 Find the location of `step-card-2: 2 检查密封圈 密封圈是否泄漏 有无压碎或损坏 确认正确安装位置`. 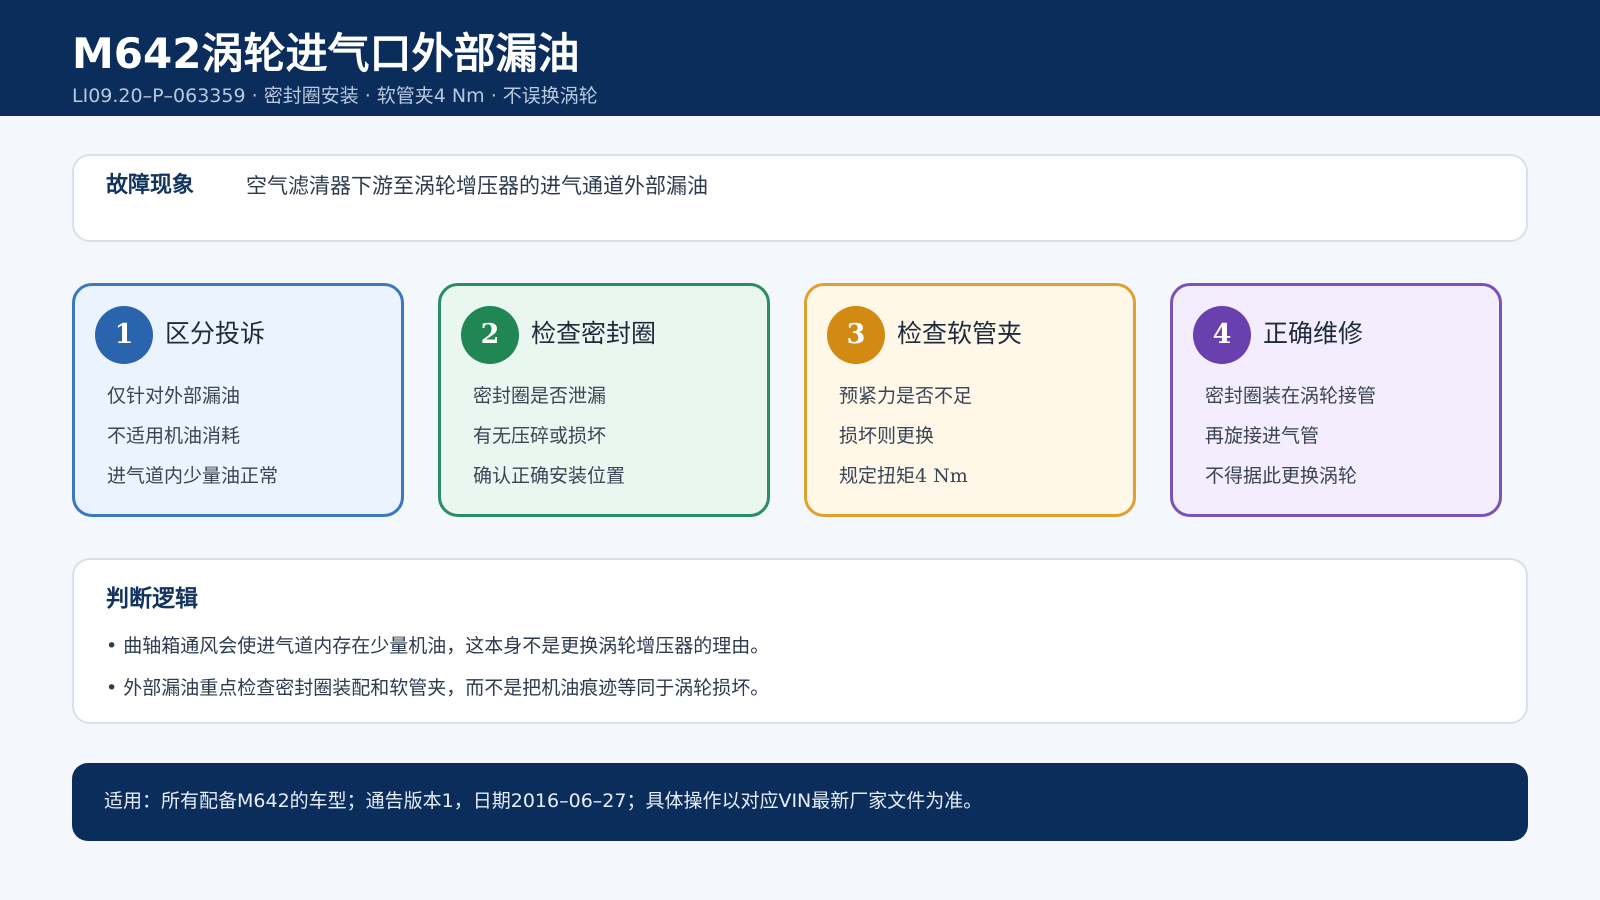

step-card-2: 2 检查密封圈 密封圈是否泄漏 有无压碎或损坏 确认正确安装位置 is located at coordinates (604, 400).